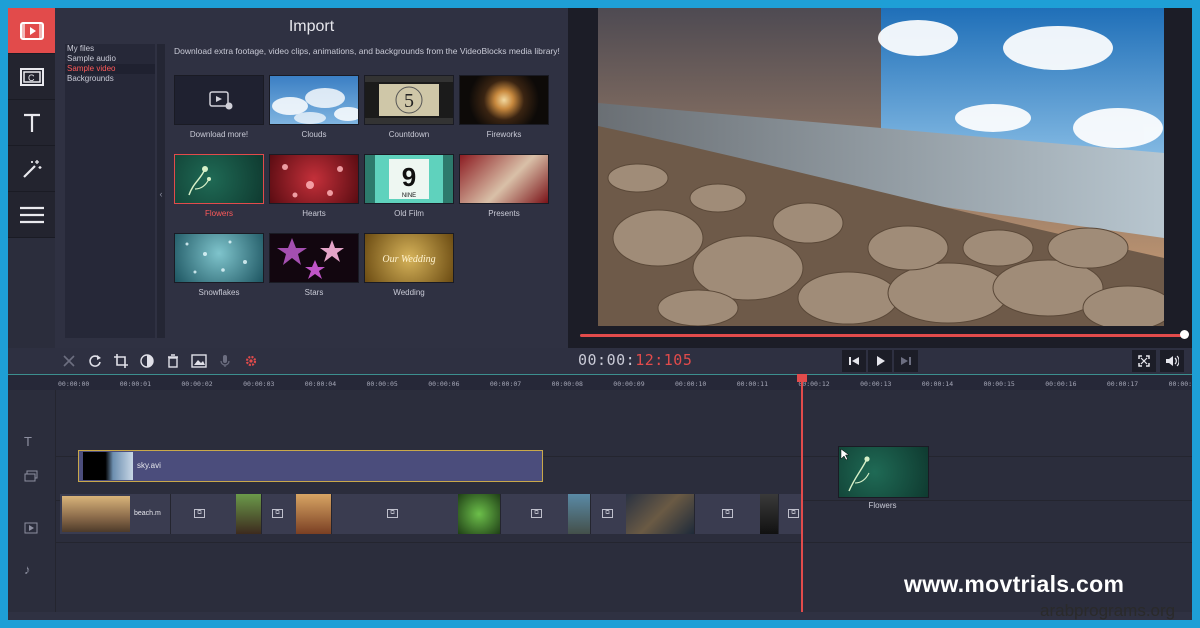  I want to click on skip-back-icon, so click(854, 361).